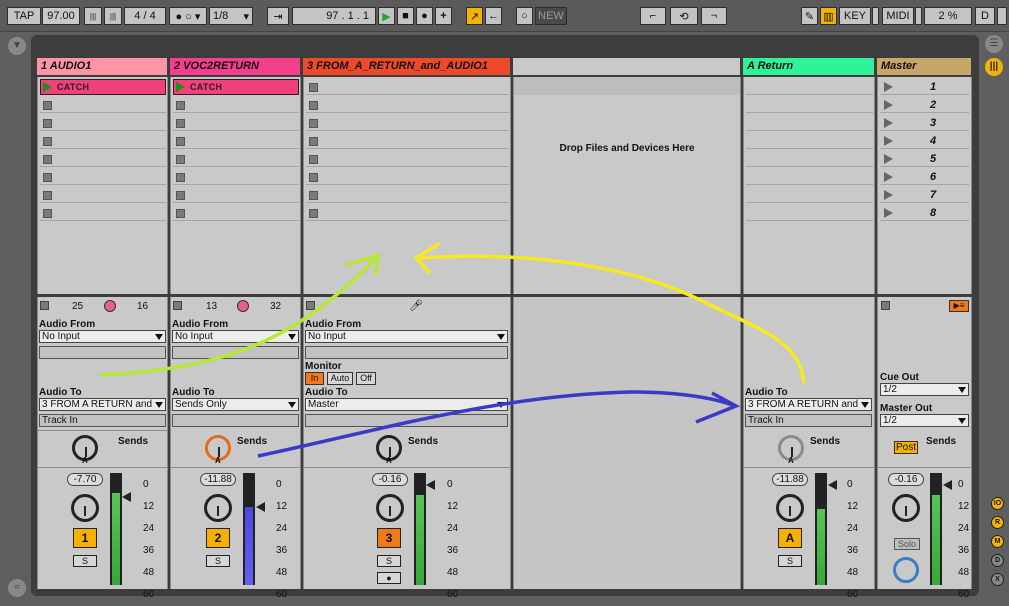 The image size is (1009, 606). I want to click on blue-arrow, so click(496, 424).